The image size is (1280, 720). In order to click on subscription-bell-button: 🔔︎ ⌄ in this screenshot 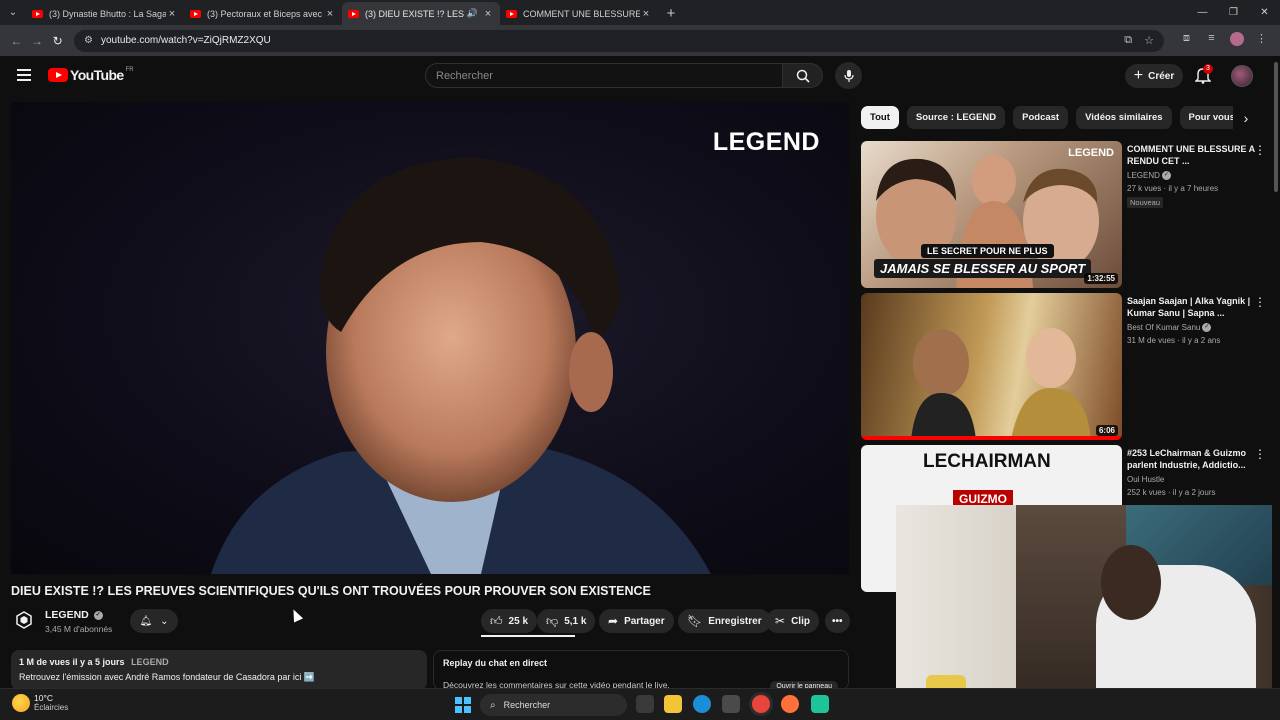, I will do `click(154, 621)`.